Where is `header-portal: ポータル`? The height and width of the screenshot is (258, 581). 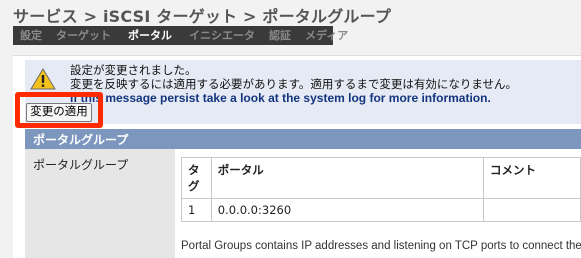 header-portal: ポータル is located at coordinates (347, 178).